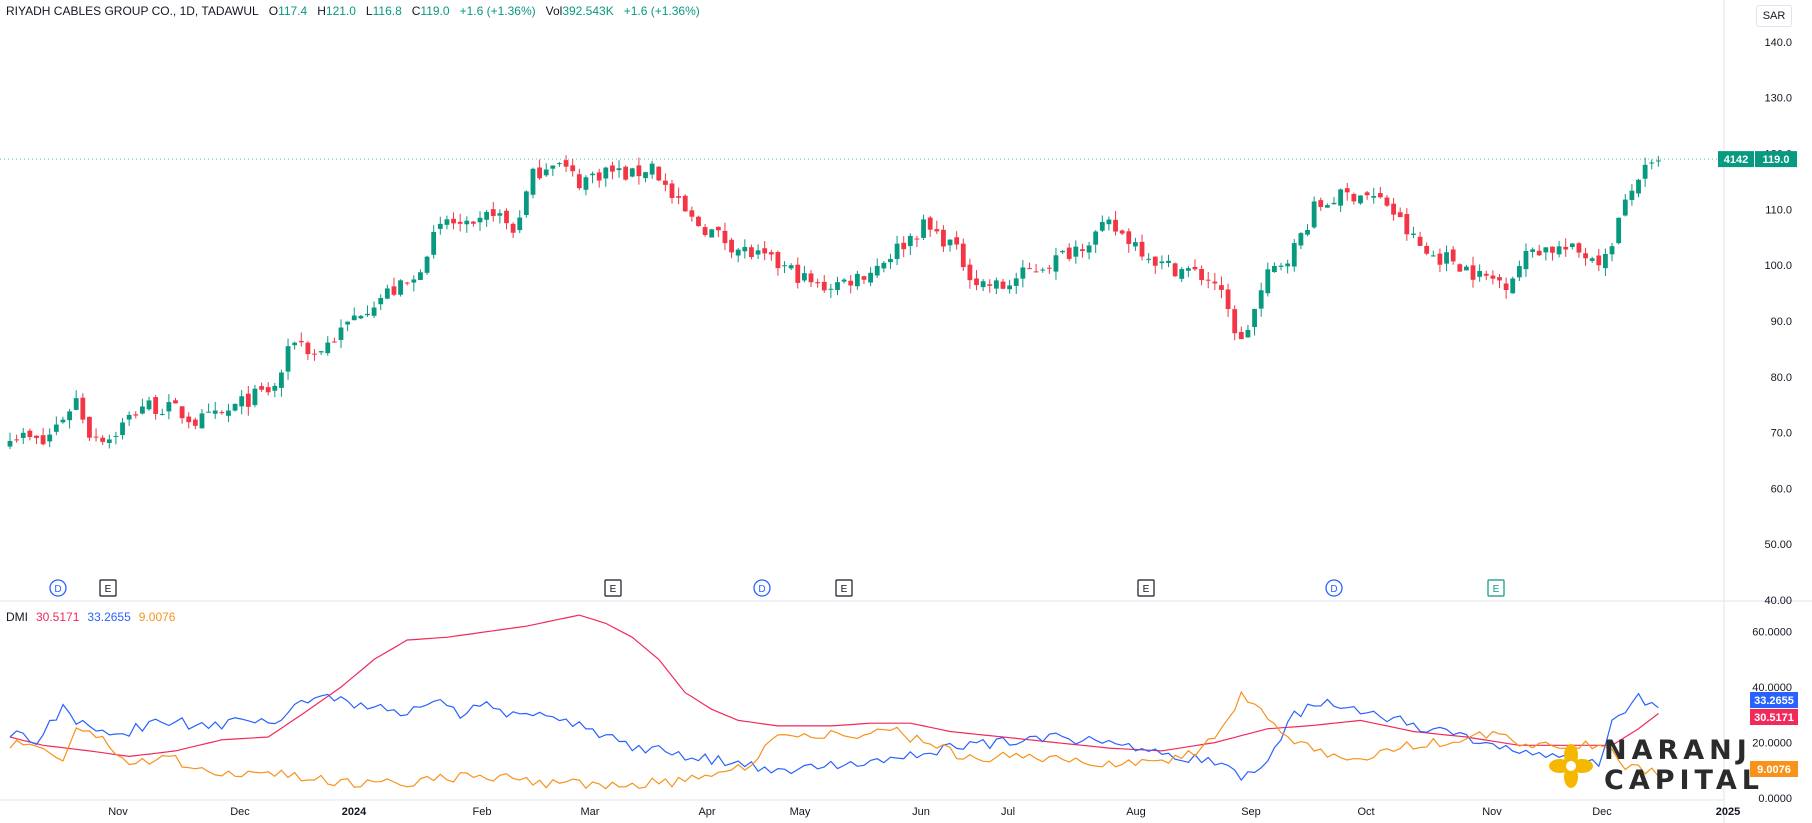 The width and height of the screenshot is (1812, 823). I want to click on time-axis-label: Aug, so click(1136, 812).